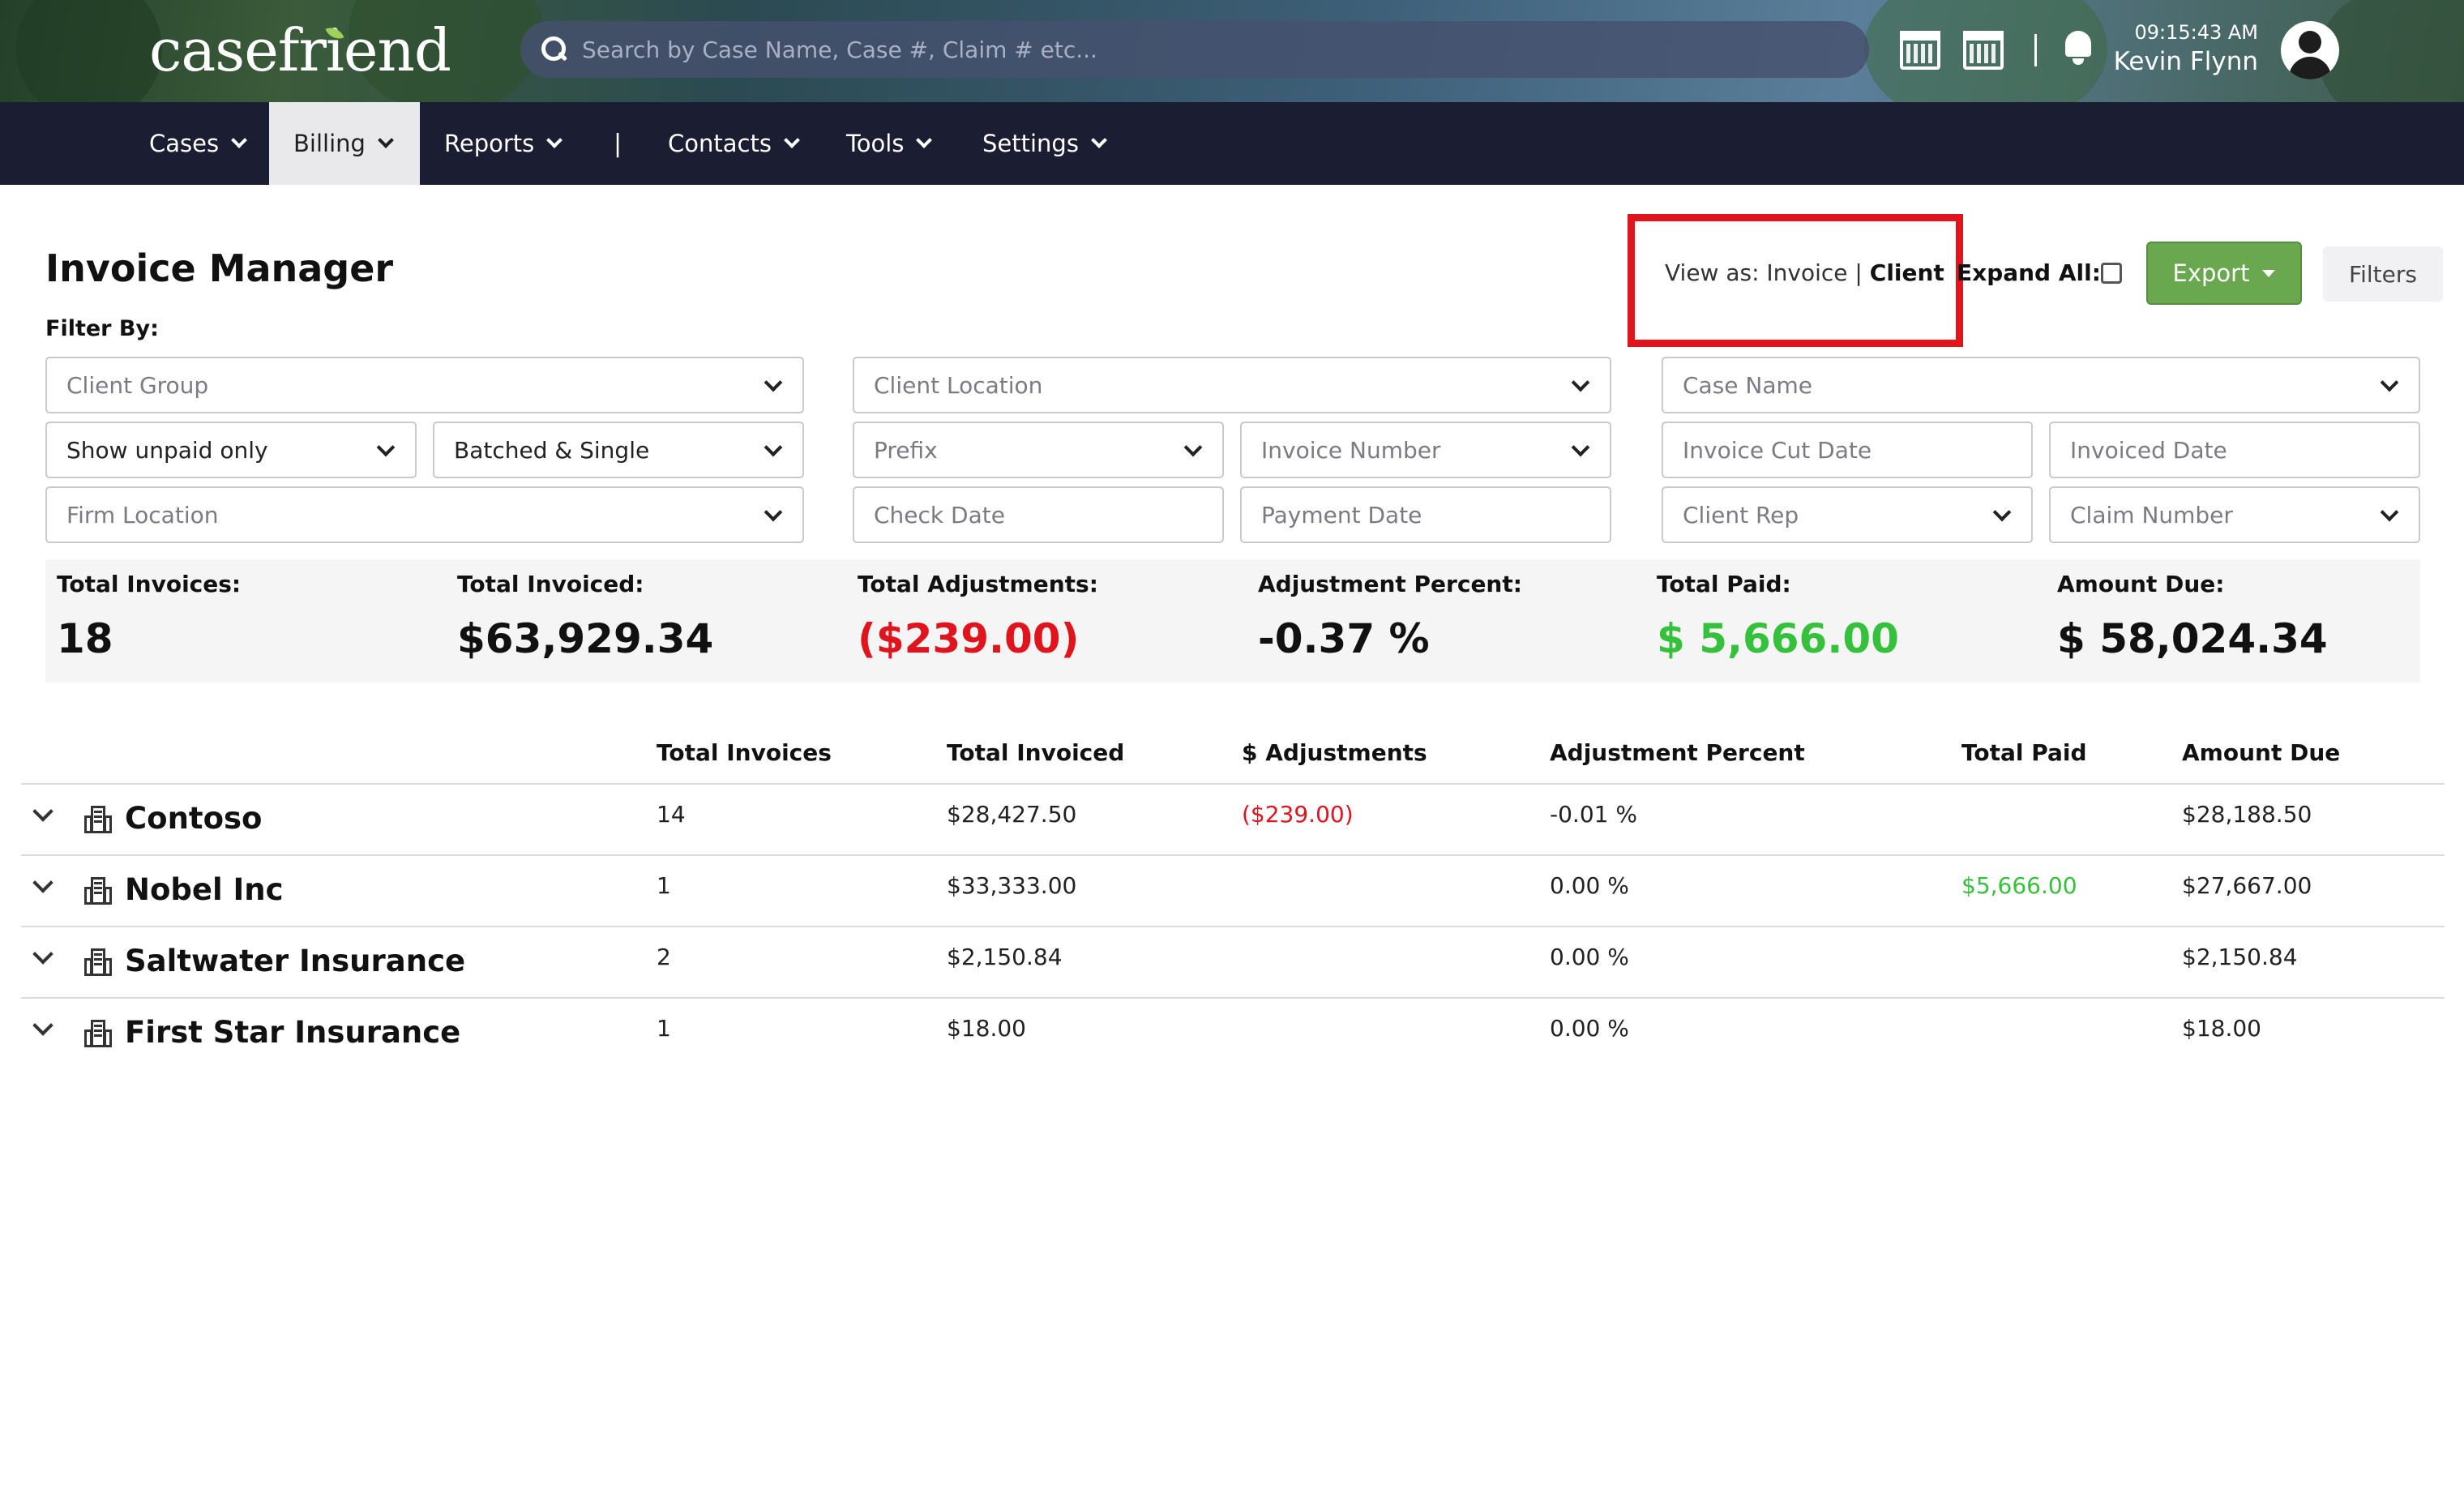 This screenshot has height=1511, width=2464. I want to click on calendar-icon, so click(1920, 51).